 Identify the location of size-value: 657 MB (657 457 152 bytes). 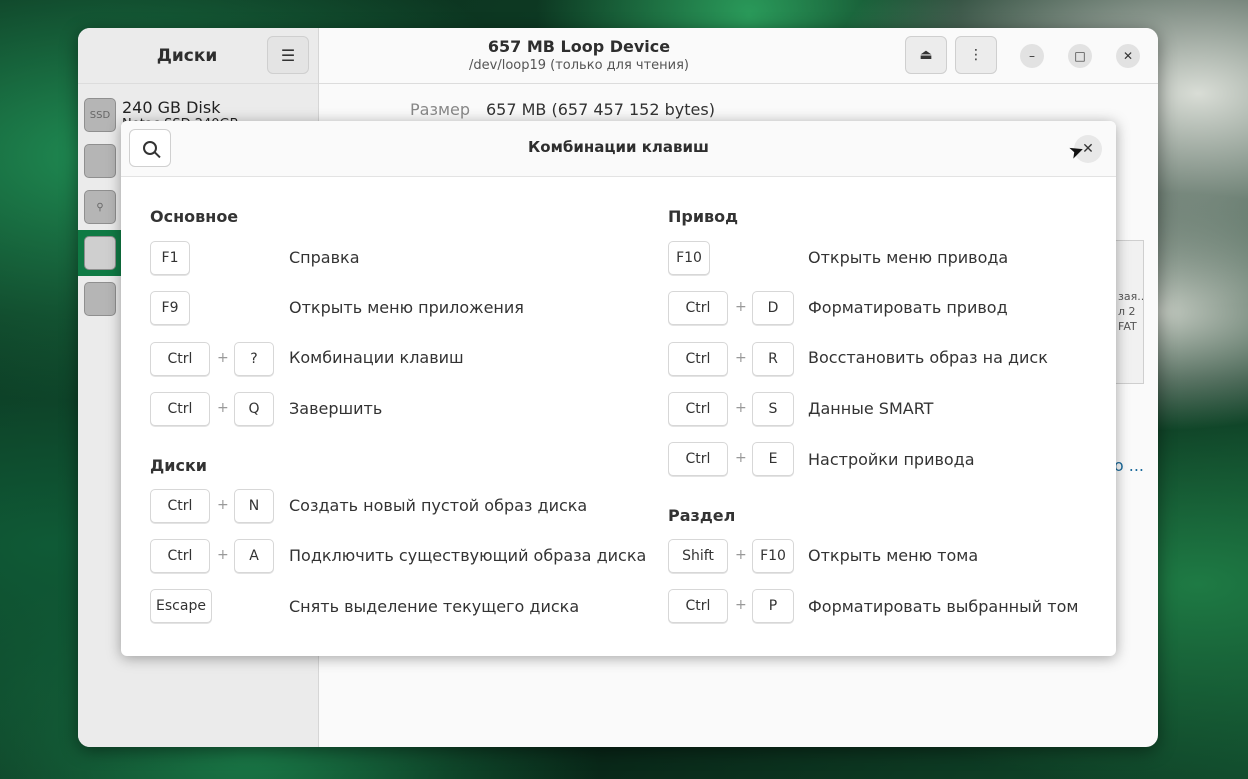
(600, 109).